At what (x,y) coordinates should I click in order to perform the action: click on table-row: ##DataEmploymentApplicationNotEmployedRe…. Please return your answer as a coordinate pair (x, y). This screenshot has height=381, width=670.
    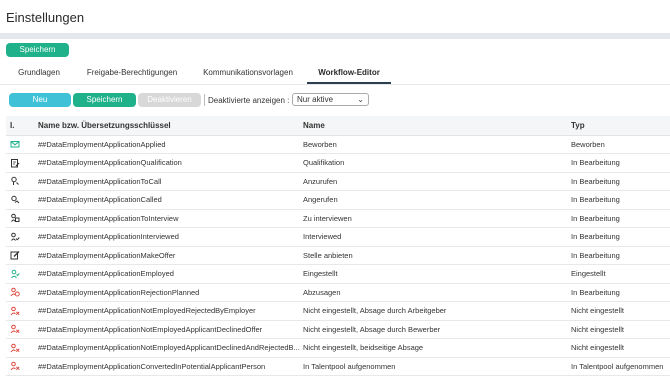
    Looking at the image, I should click on (338, 311).